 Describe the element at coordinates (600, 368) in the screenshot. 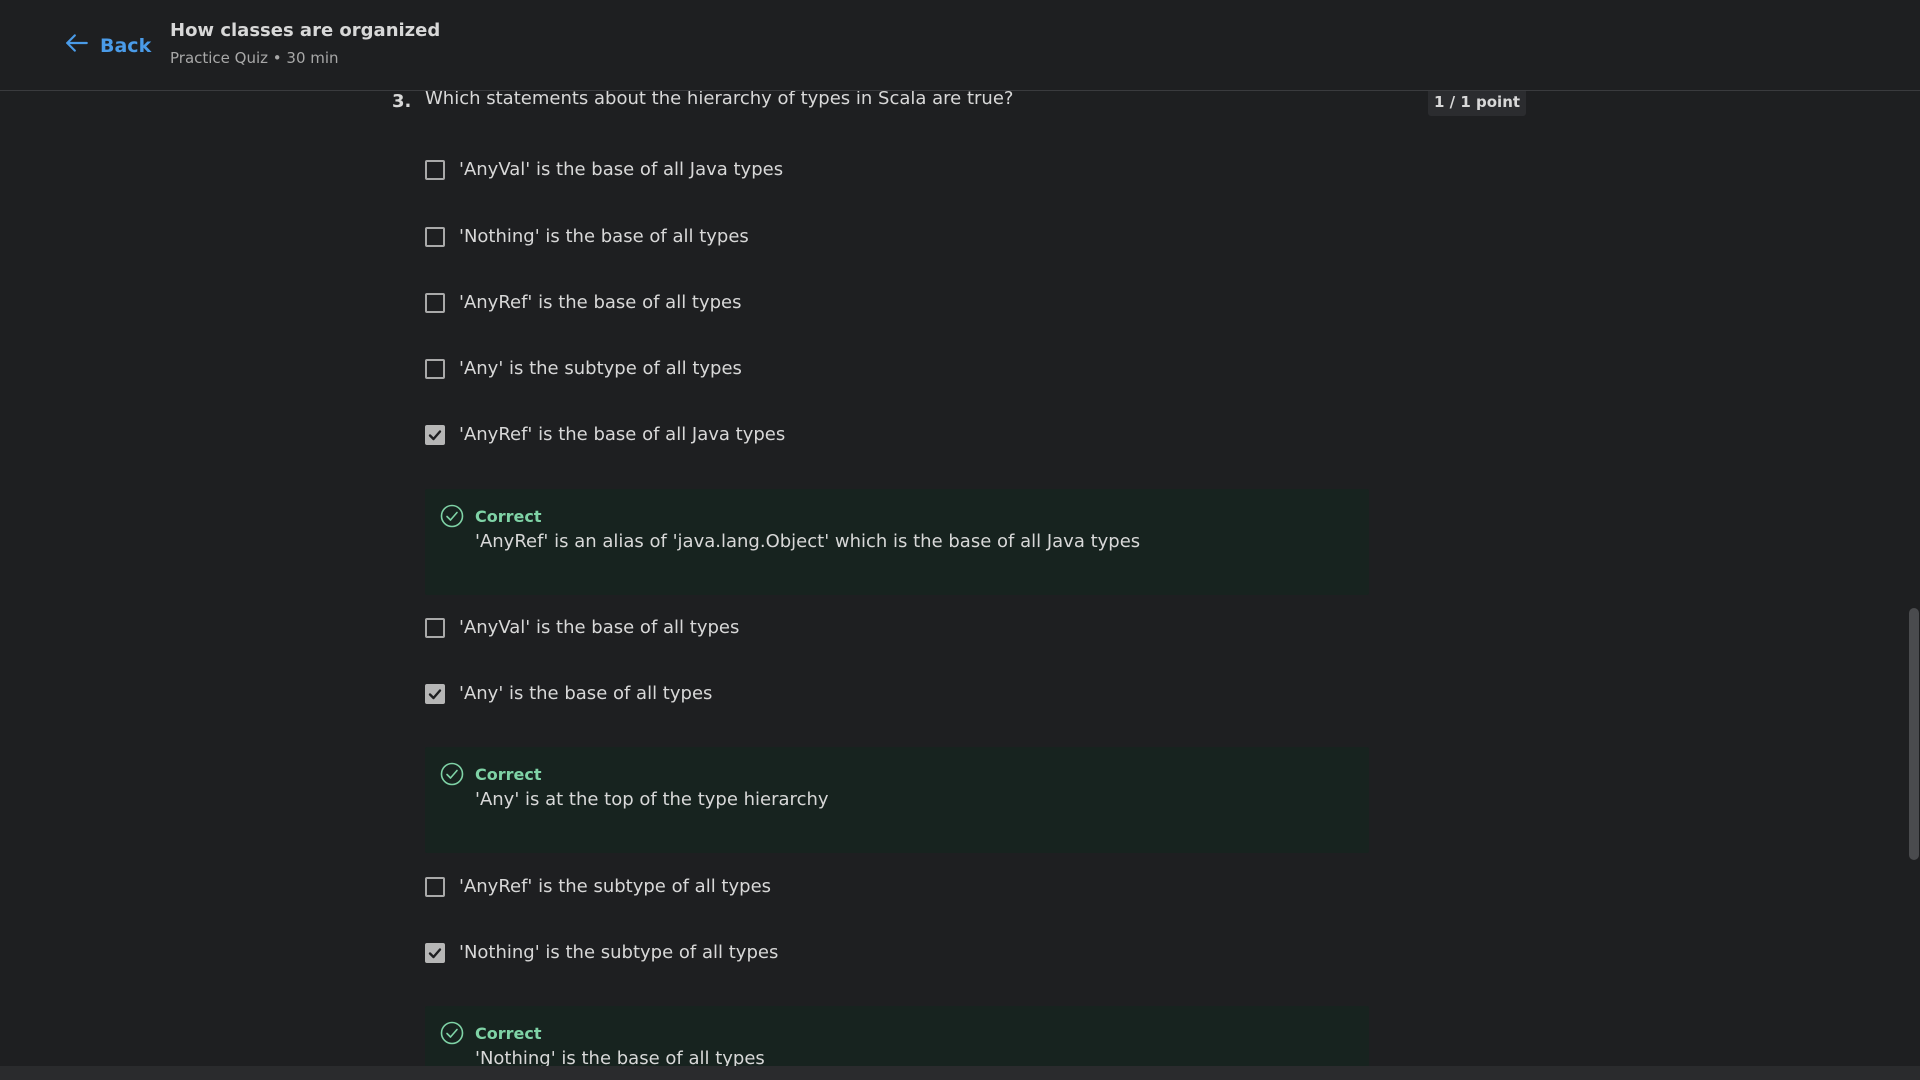

I see `option-label: 'Any' is the subtype of all types` at that location.